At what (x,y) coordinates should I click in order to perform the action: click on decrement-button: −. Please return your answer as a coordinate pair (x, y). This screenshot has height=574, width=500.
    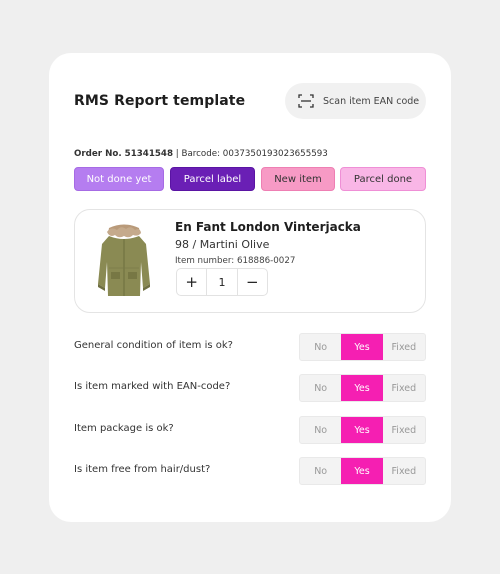
    Looking at the image, I should click on (252, 282).